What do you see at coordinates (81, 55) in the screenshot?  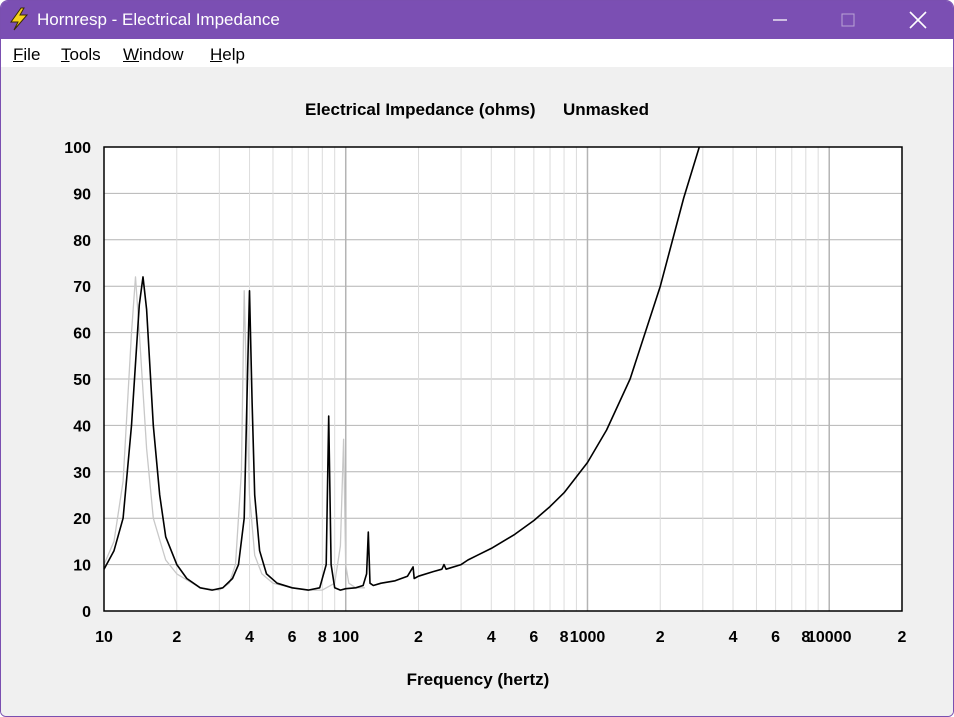 I see `menu-tools: Tools` at bounding box center [81, 55].